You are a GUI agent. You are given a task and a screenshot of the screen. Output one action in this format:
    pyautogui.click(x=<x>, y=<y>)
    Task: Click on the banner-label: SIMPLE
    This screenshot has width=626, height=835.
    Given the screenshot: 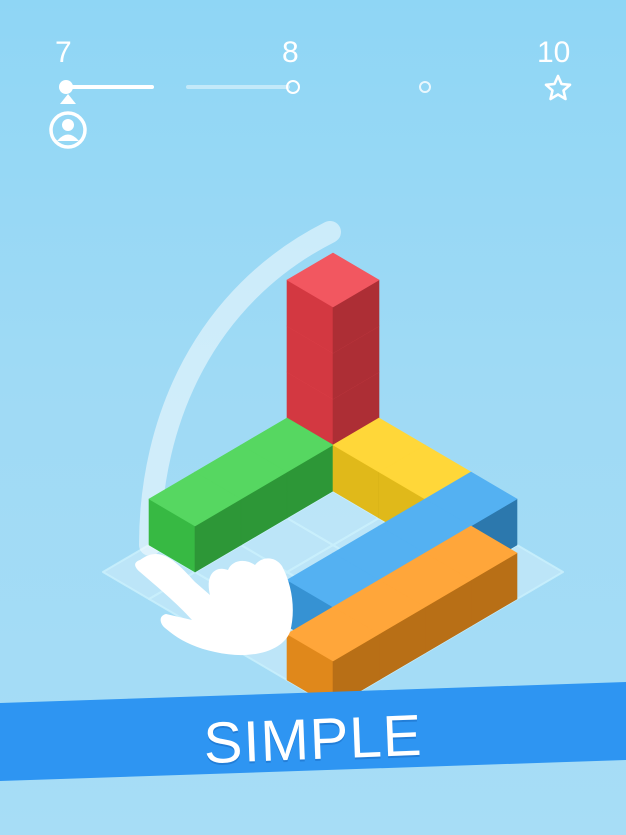 What is the action you would take?
    pyautogui.click(x=313, y=739)
    